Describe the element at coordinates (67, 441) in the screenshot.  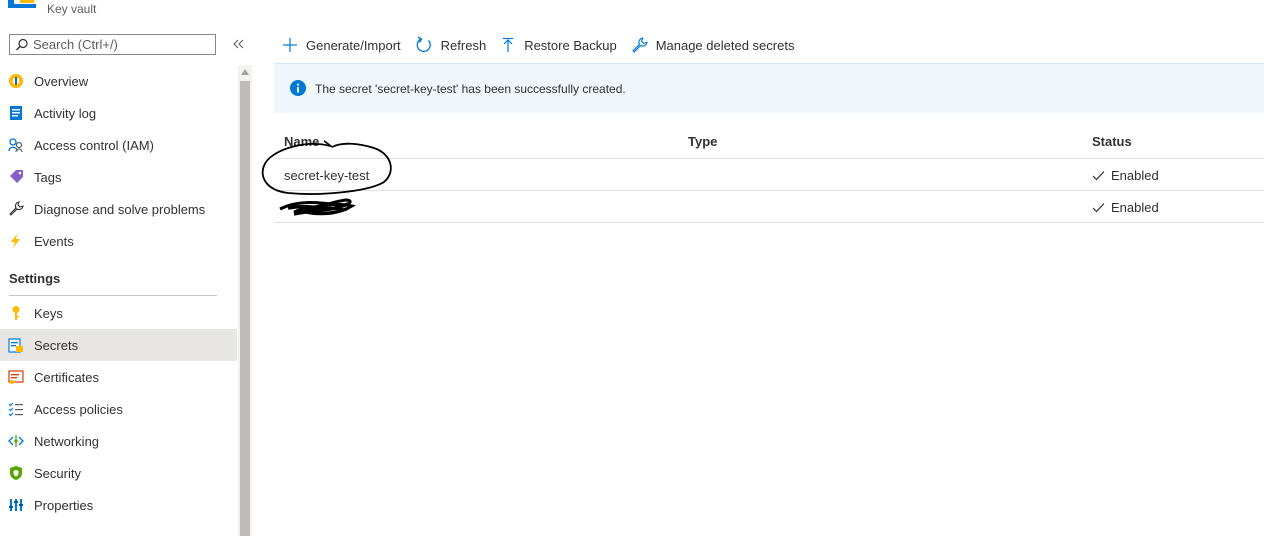
I see `sidebar-item-label: Networking` at that location.